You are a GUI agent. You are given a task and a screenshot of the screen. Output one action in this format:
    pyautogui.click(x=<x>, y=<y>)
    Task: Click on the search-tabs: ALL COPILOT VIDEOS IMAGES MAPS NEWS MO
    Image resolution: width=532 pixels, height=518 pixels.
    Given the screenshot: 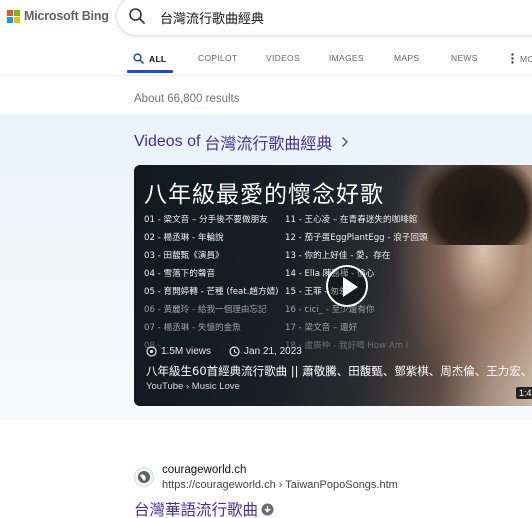 What is the action you would take?
    pyautogui.click(x=266, y=63)
    